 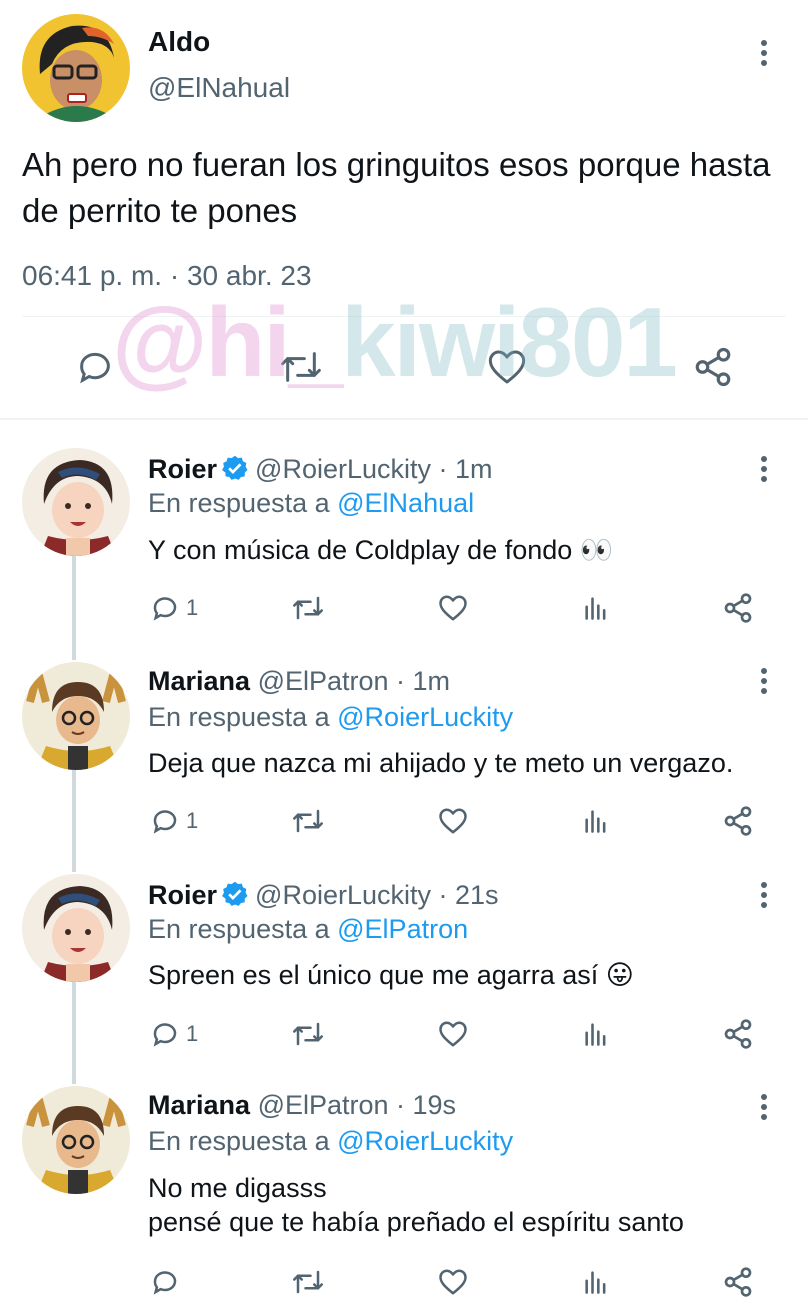 I want to click on handle-and-time: @ElPatron · 19s, so click(x=357, y=1105).